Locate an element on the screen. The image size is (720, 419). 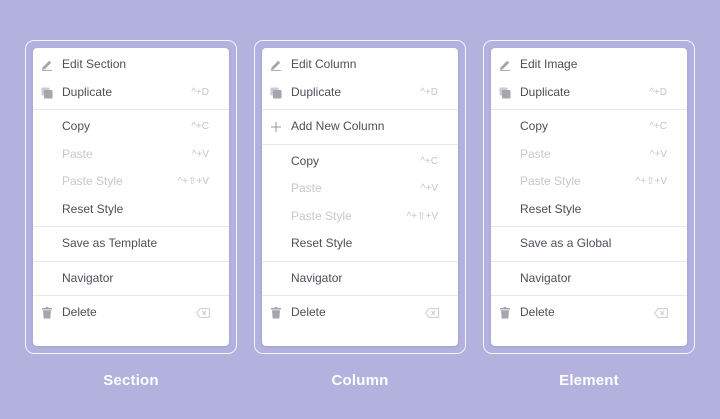
menu-item-edit-section: Edit Section is located at coordinates (131, 65).